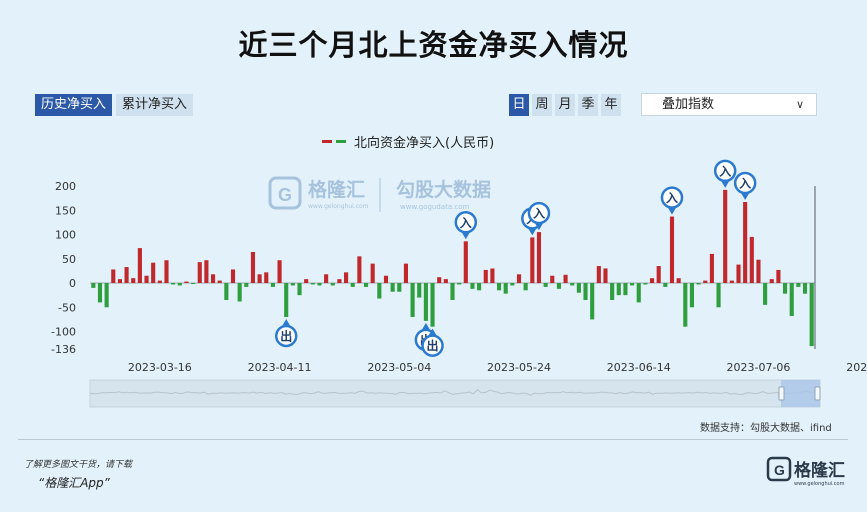 This screenshot has width=867, height=512. I want to click on navigator-selection, so click(800, 393).